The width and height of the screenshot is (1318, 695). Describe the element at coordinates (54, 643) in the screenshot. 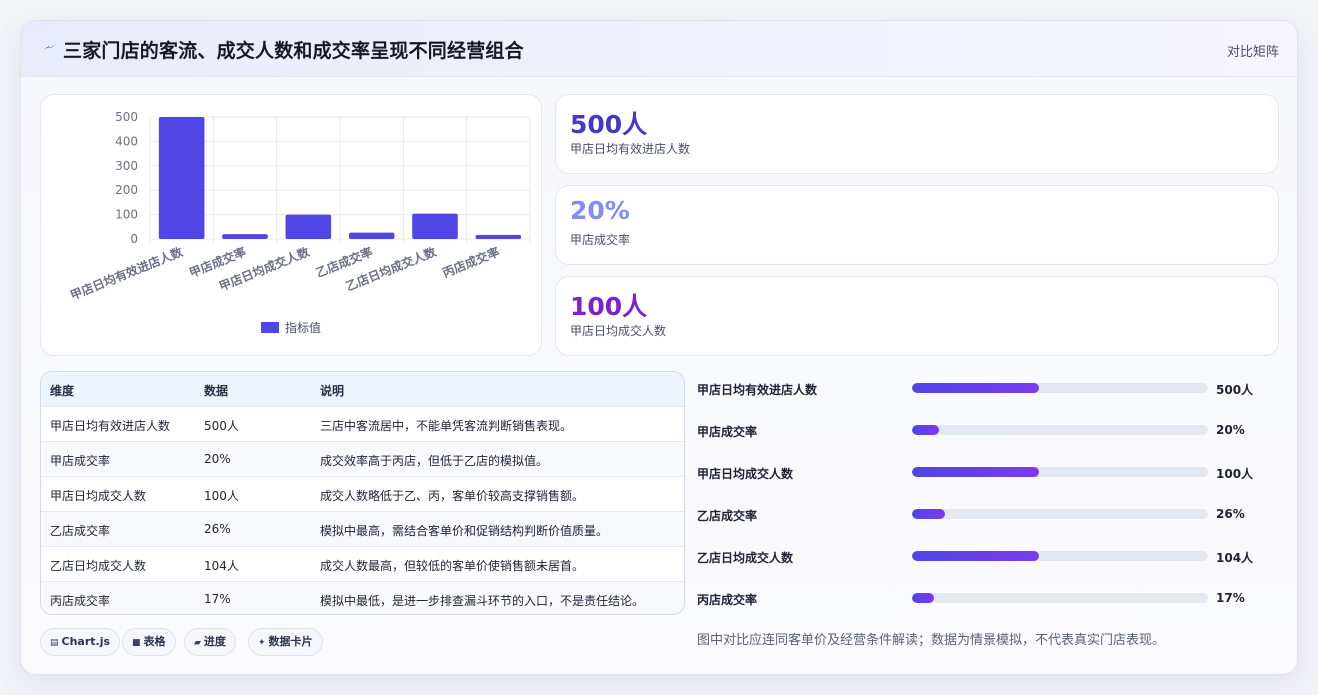

I see `chart-icon: ▤` at that location.